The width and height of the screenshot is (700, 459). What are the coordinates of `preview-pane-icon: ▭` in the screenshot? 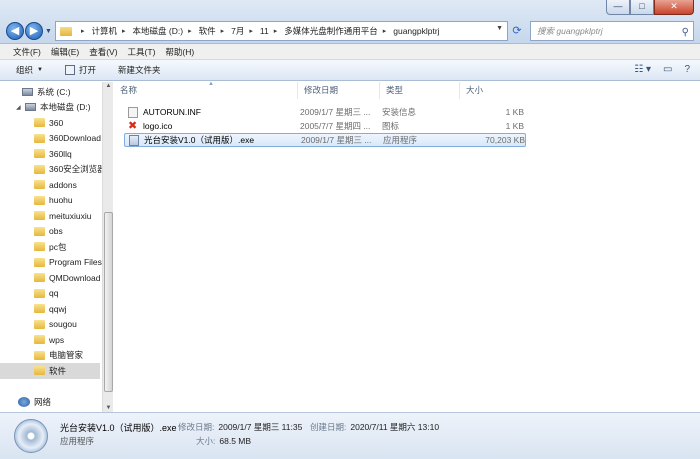 It's located at (667, 69).